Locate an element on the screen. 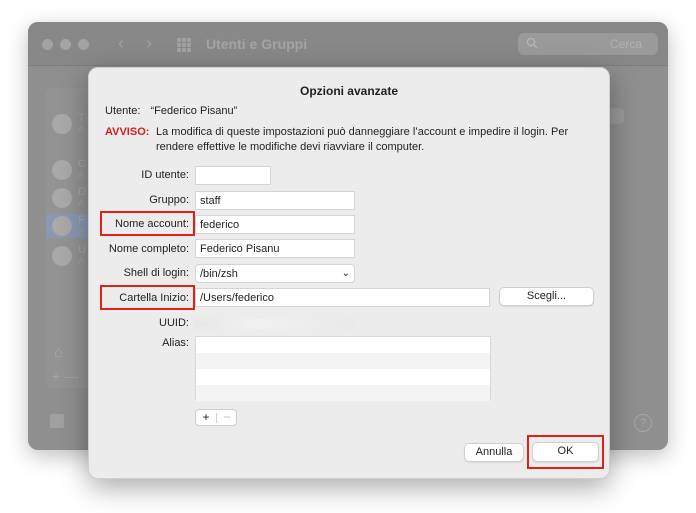 The height and width of the screenshot is (513, 696). user-id-label: ID utente: is located at coordinates (165, 175).